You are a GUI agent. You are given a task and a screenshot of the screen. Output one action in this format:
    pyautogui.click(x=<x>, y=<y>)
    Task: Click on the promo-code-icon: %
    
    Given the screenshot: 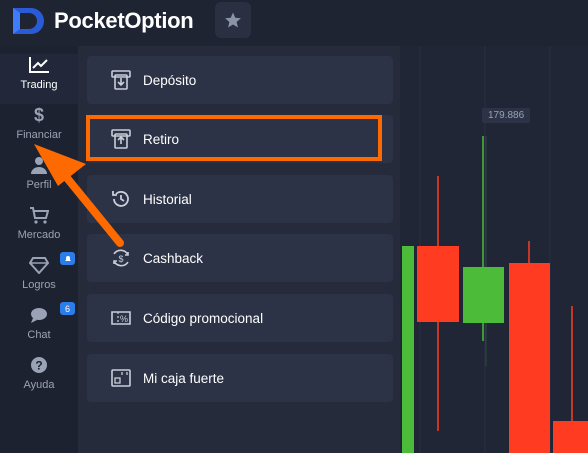 What is the action you would take?
    pyautogui.click(x=121, y=318)
    